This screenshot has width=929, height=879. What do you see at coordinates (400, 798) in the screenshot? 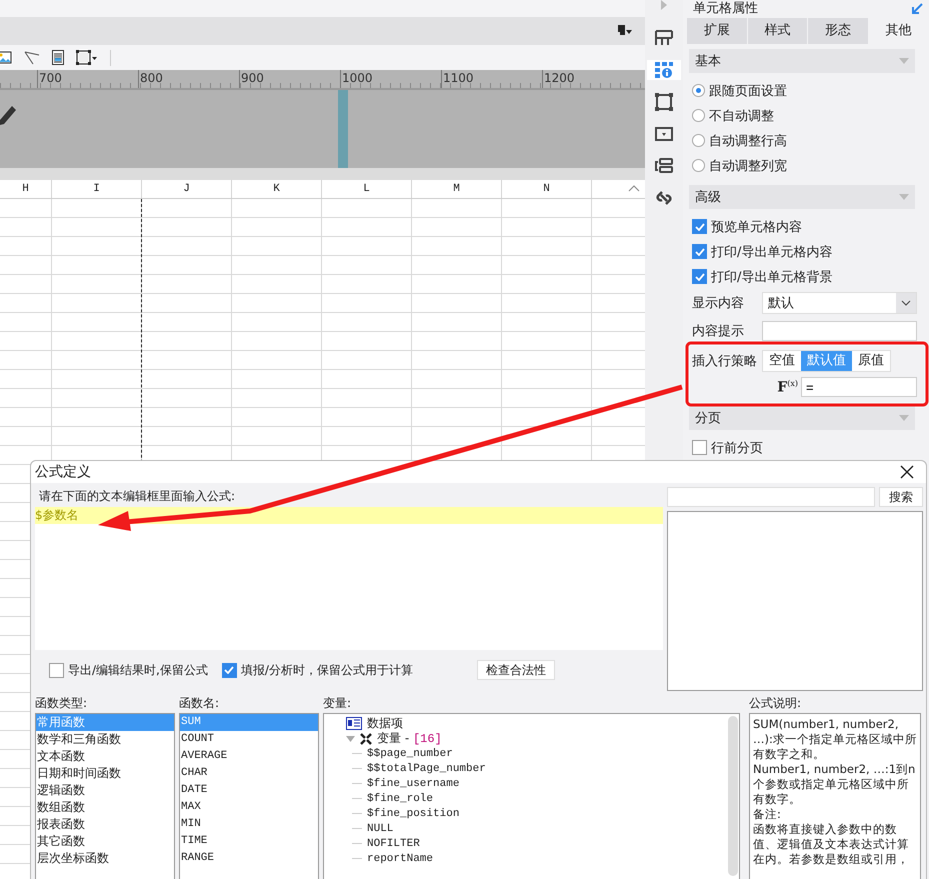
I see `tree-item: $fine_role` at bounding box center [400, 798].